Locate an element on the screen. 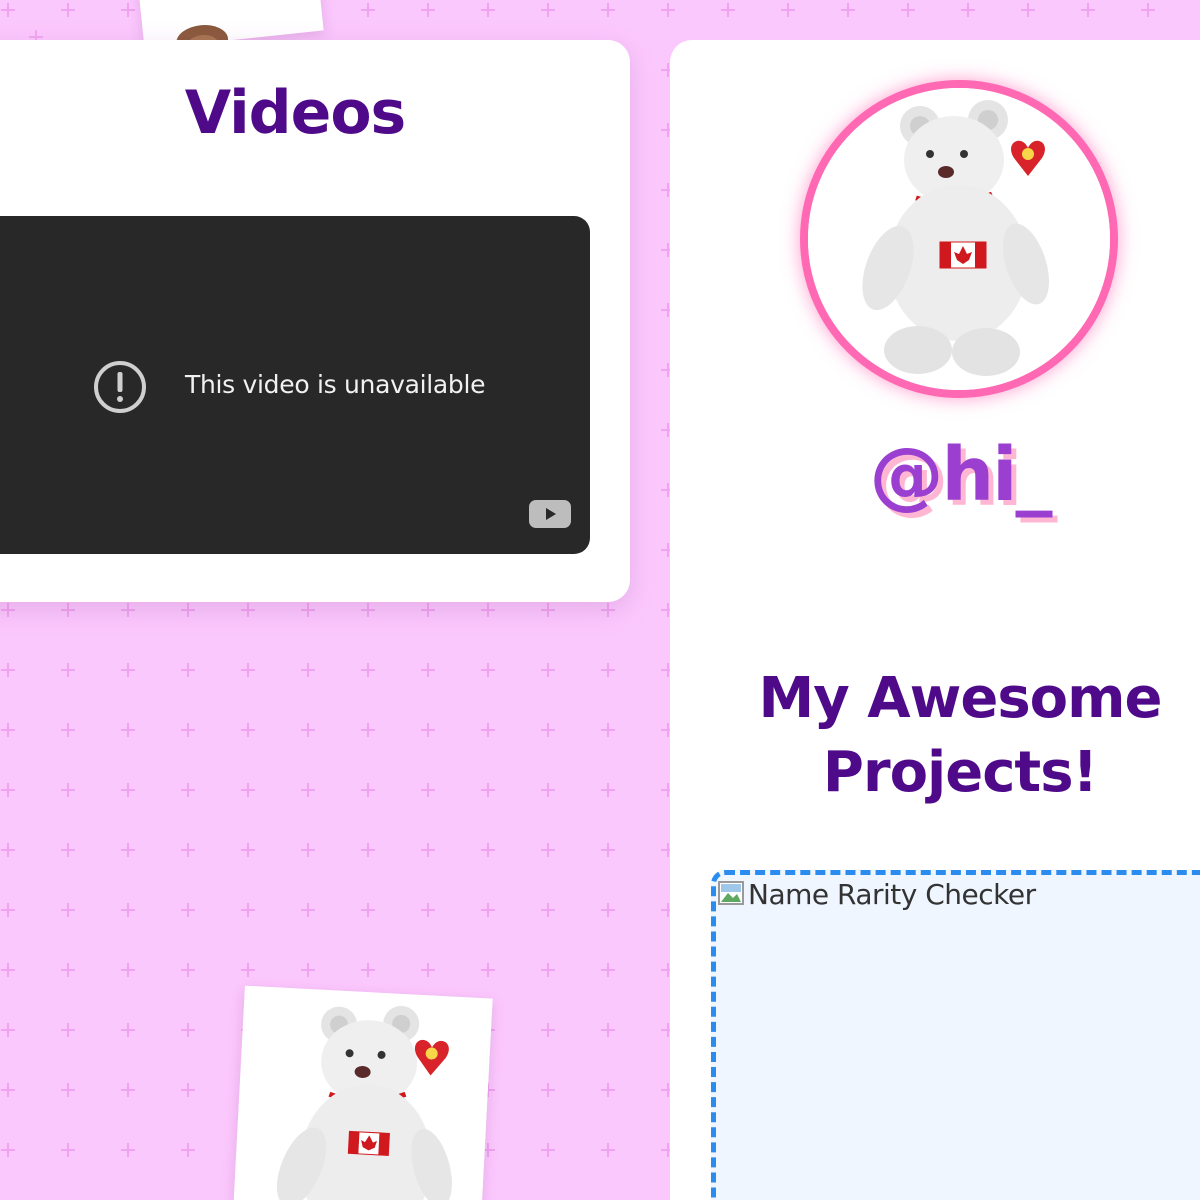 The width and height of the screenshot is (1200, 1200). broken-image-icon is located at coordinates (731, 893).